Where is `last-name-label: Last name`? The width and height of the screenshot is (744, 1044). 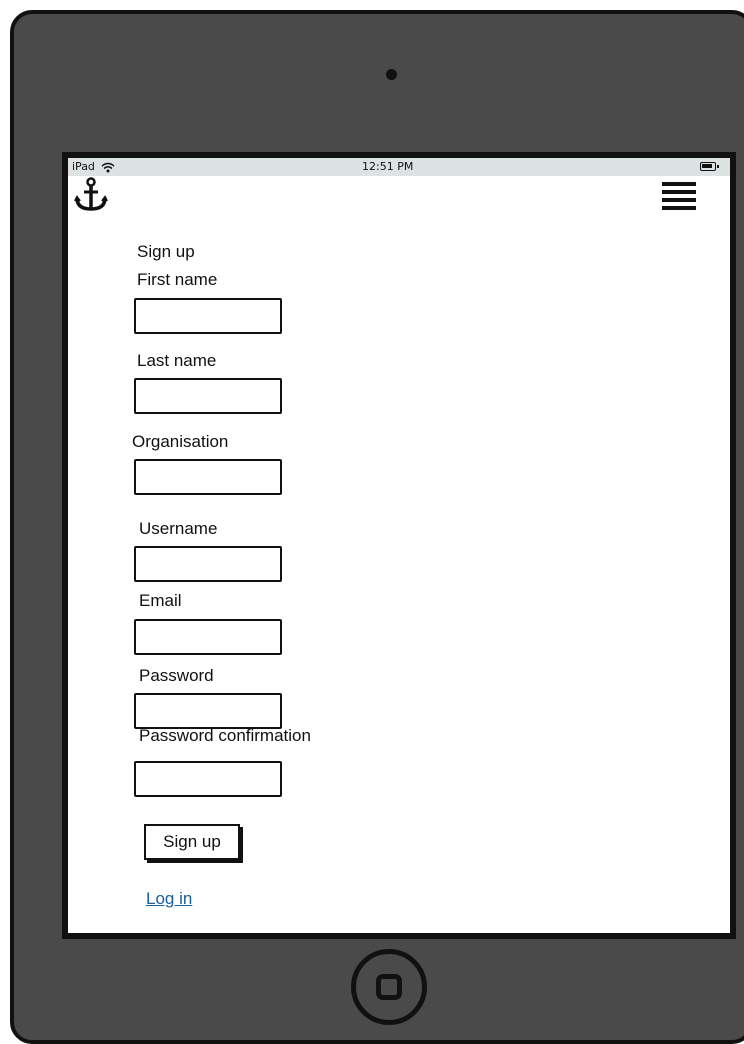
last-name-label: Last name is located at coordinates (177, 360).